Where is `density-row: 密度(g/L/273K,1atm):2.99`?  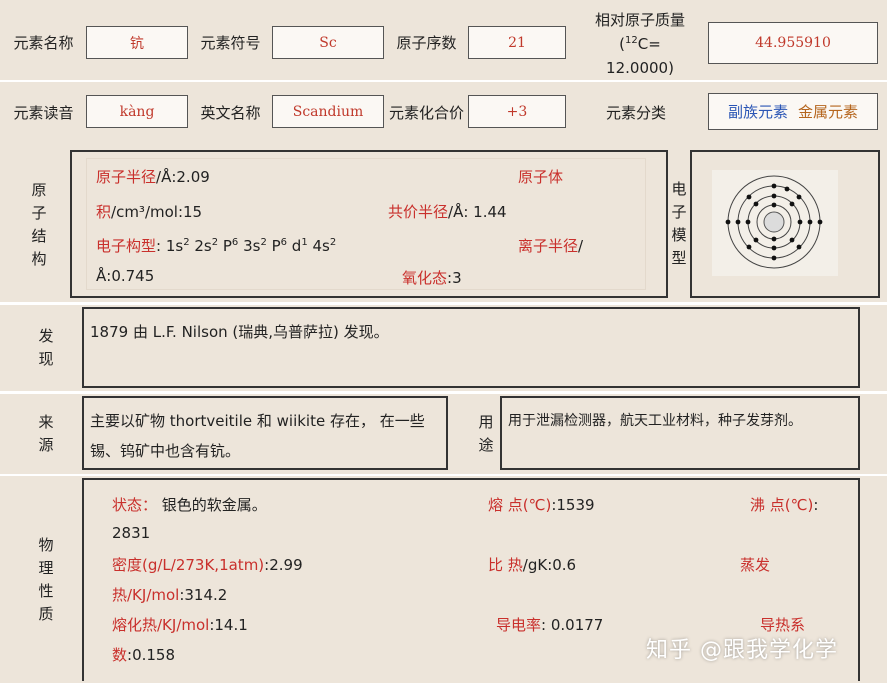 density-row: 密度(g/L/273K,1atm):2.99 is located at coordinates (207, 564).